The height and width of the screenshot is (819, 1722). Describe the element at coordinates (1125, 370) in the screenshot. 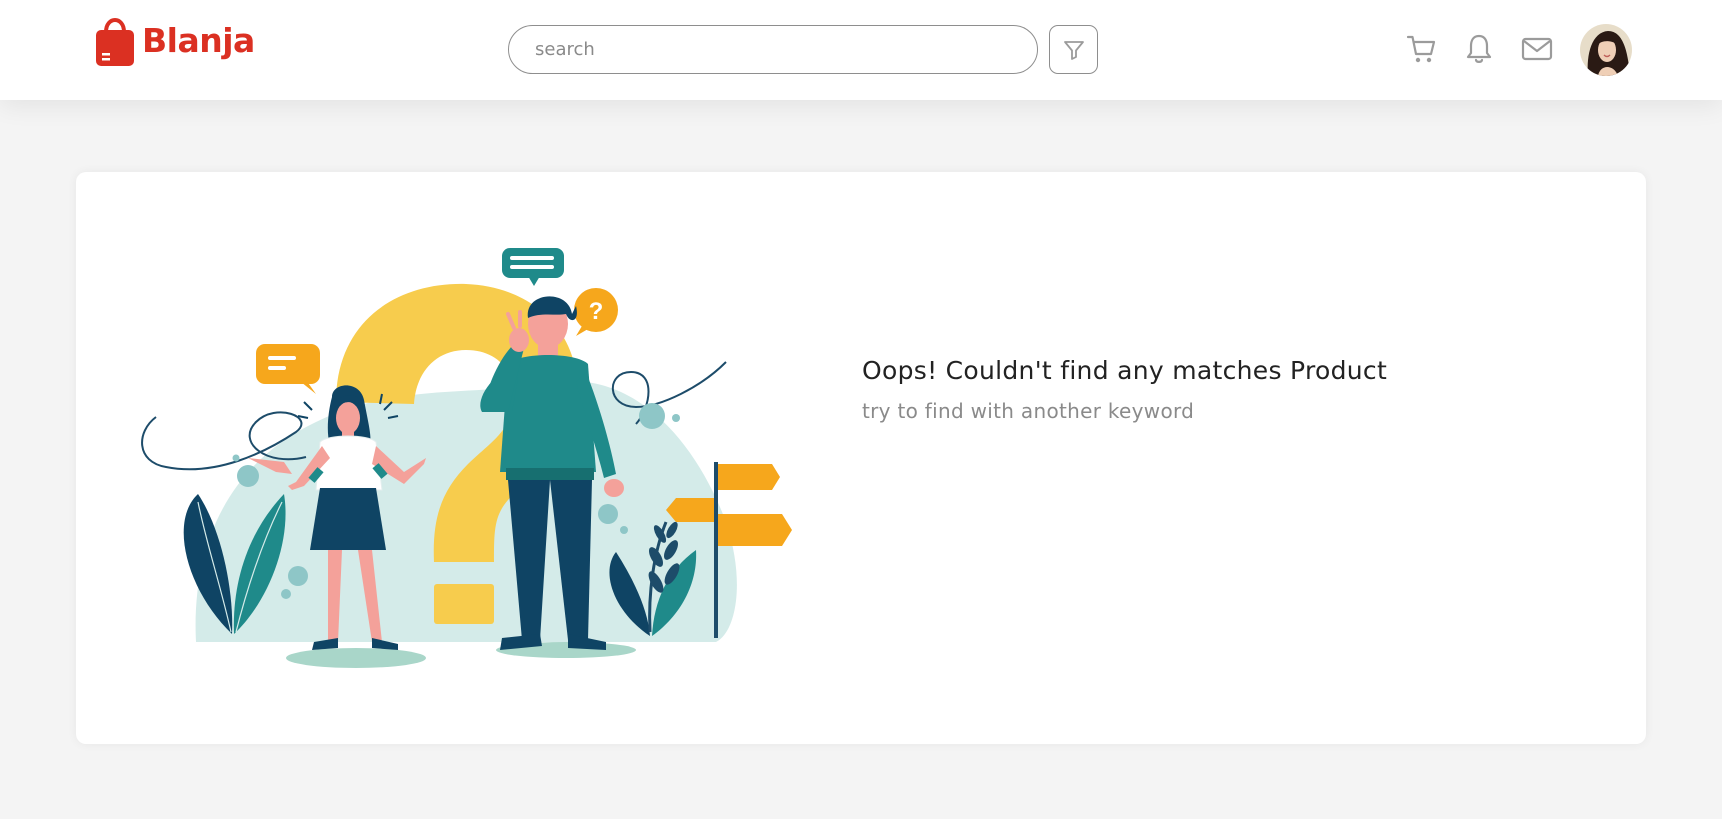

I see `empty-state-title: Oops! Couldn't find any matches Product` at that location.